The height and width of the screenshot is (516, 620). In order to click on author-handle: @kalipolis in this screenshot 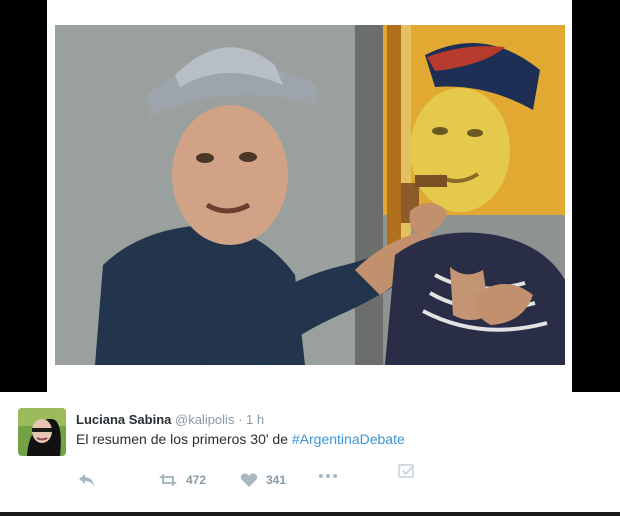, I will do `click(204, 419)`.